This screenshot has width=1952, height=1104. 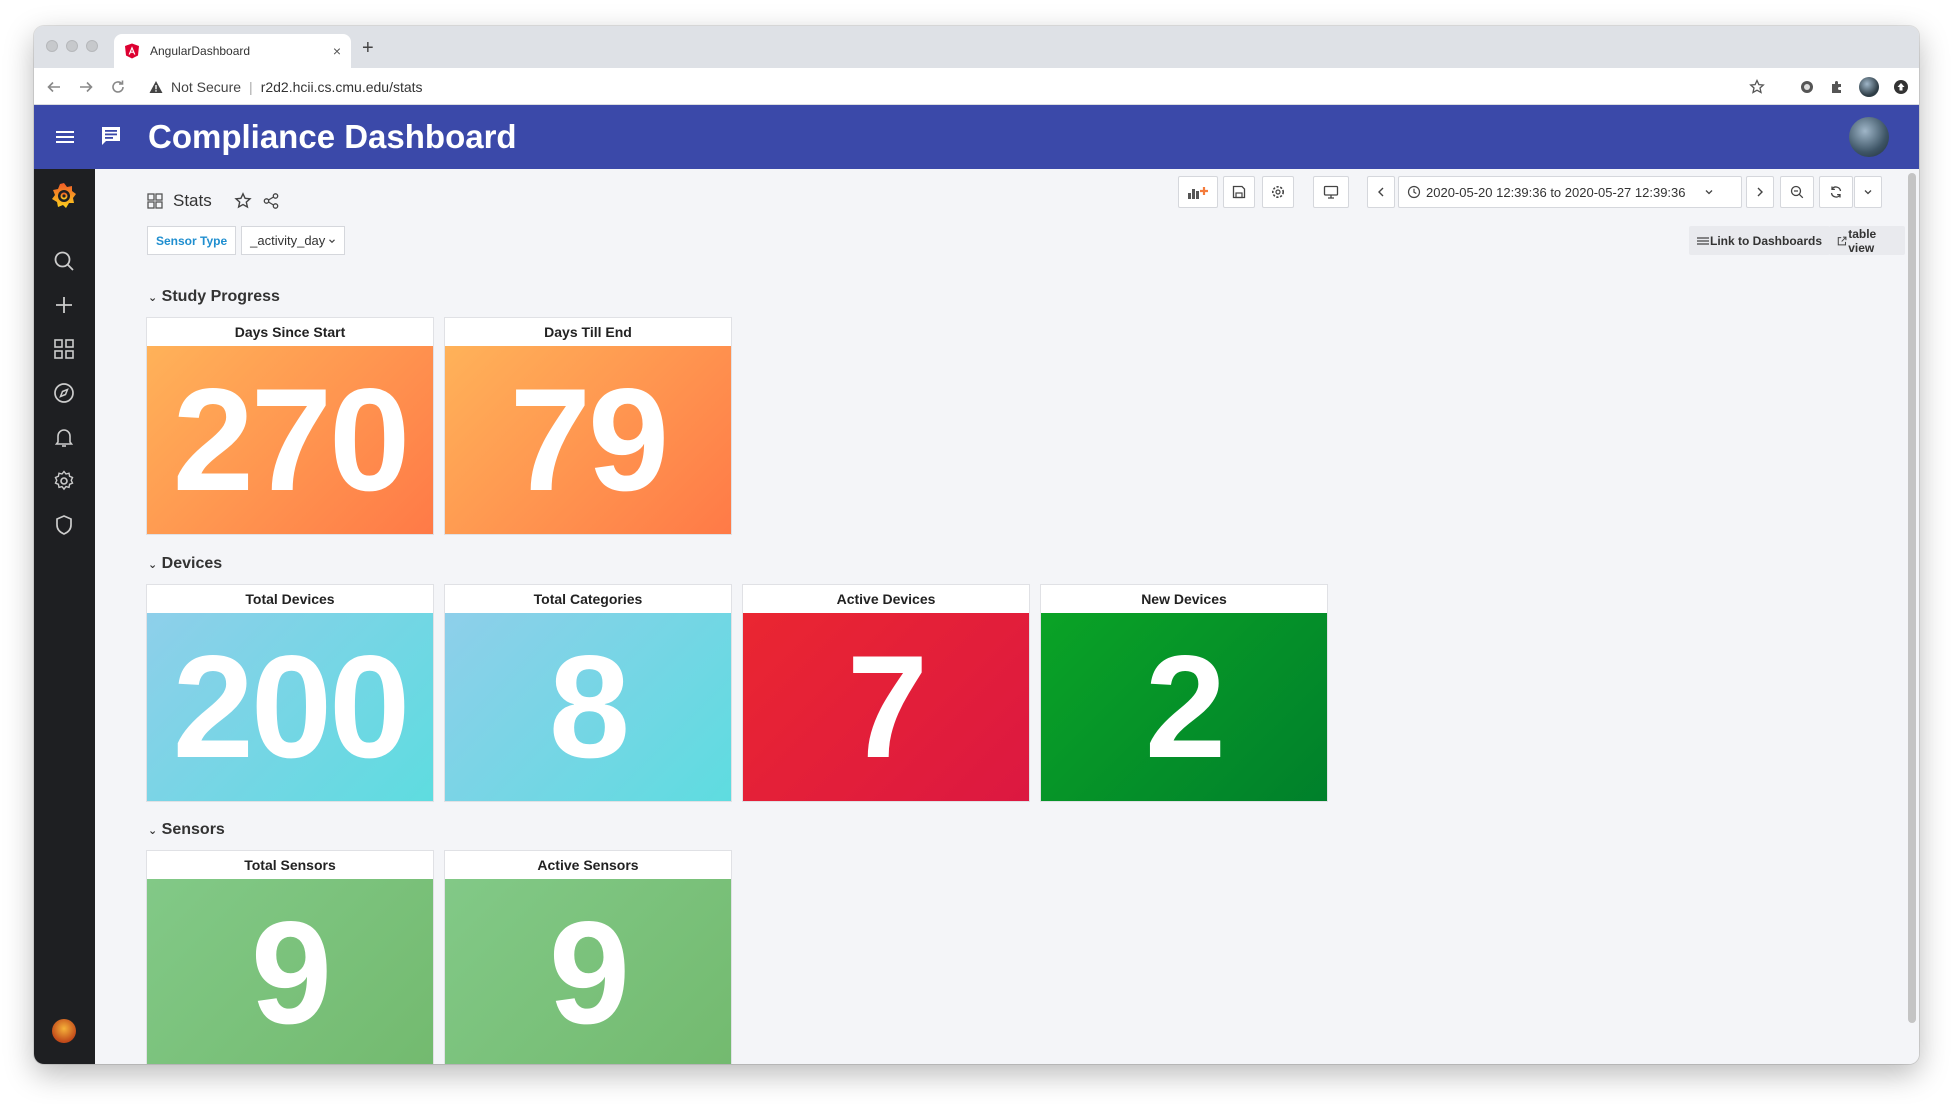 I want to click on dashboards-grid-icon, so click(x=64, y=349).